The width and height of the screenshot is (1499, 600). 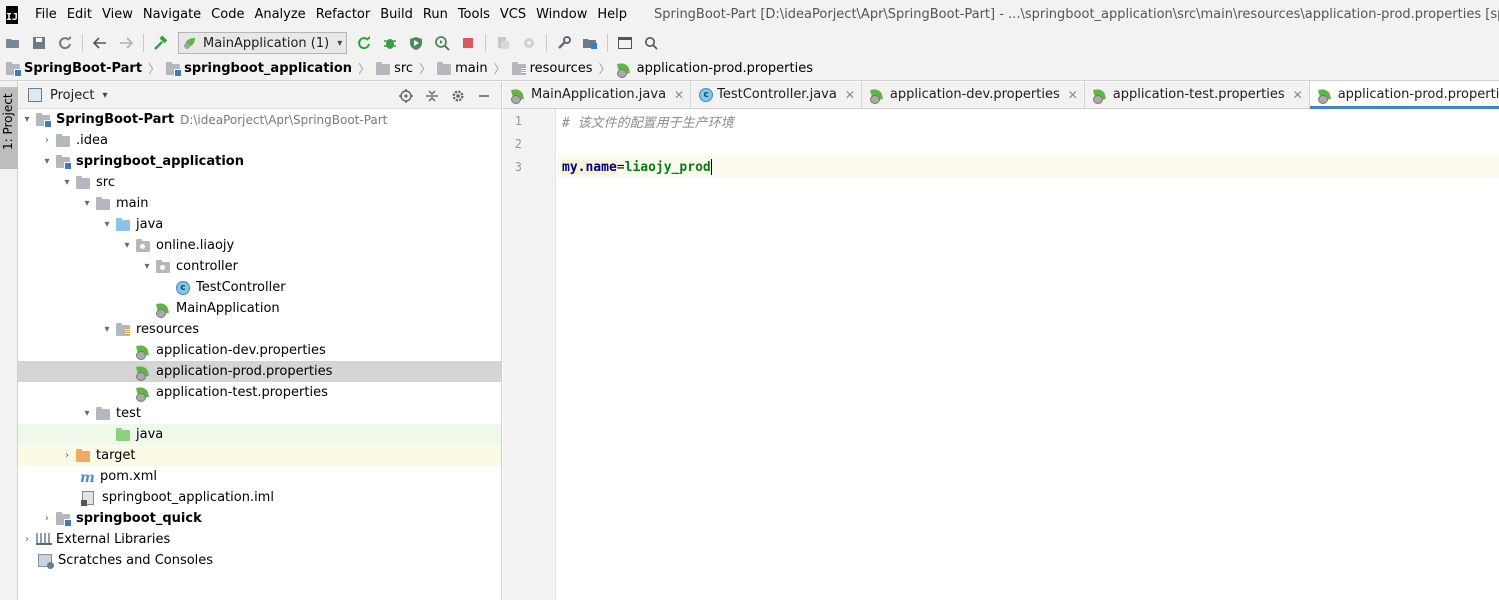 What do you see at coordinates (100, 43) in the screenshot?
I see `back-icon` at bounding box center [100, 43].